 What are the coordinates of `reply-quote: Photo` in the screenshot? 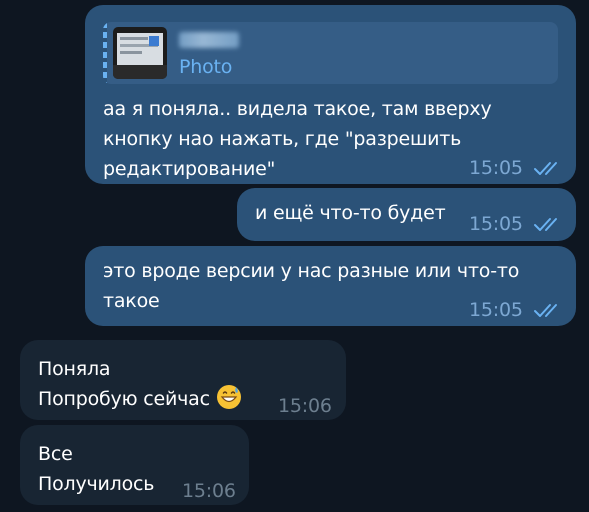 It's located at (330, 53).